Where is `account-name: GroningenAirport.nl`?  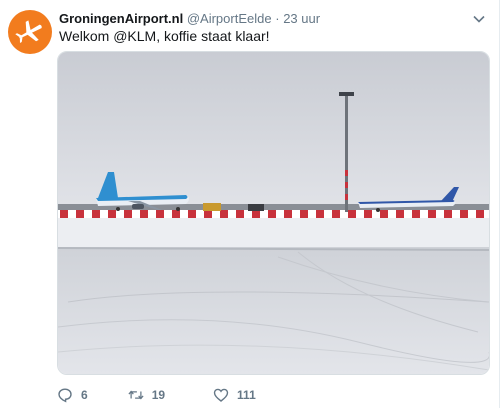
account-name: GroningenAirport.nl is located at coordinates (121, 18).